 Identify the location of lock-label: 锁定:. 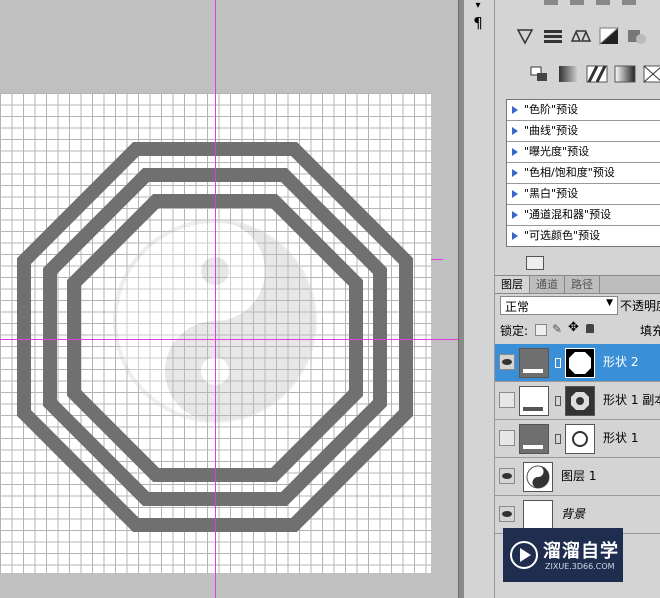
(514, 331).